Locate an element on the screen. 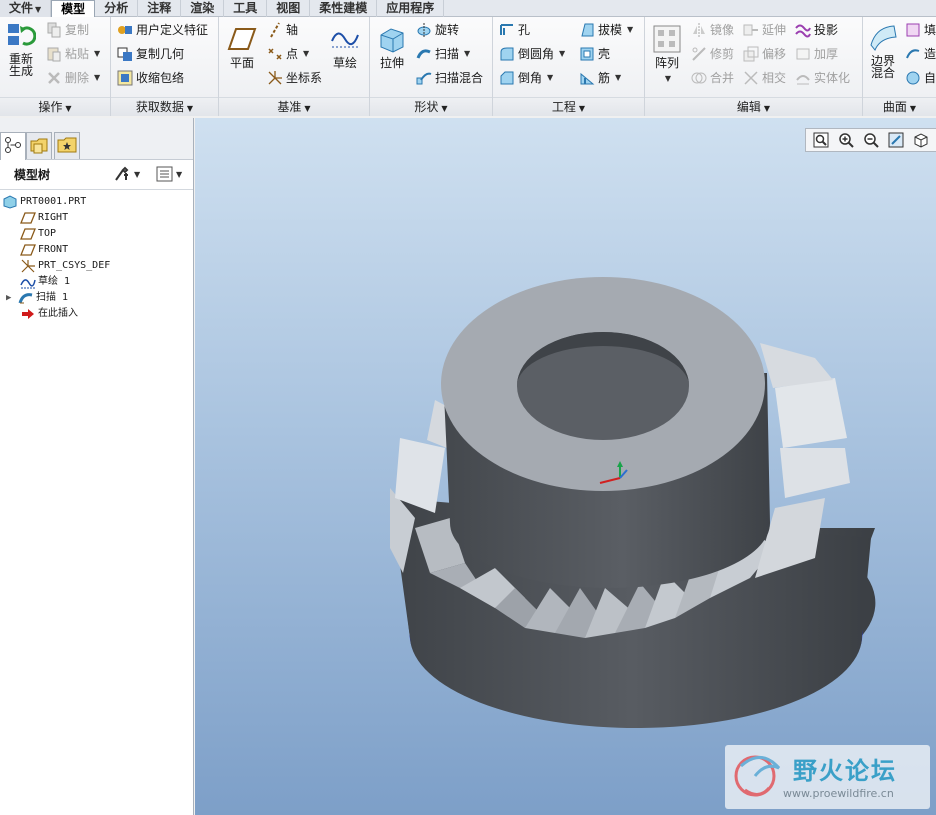  revolve-button: 旋转 is located at coordinates (437, 30).